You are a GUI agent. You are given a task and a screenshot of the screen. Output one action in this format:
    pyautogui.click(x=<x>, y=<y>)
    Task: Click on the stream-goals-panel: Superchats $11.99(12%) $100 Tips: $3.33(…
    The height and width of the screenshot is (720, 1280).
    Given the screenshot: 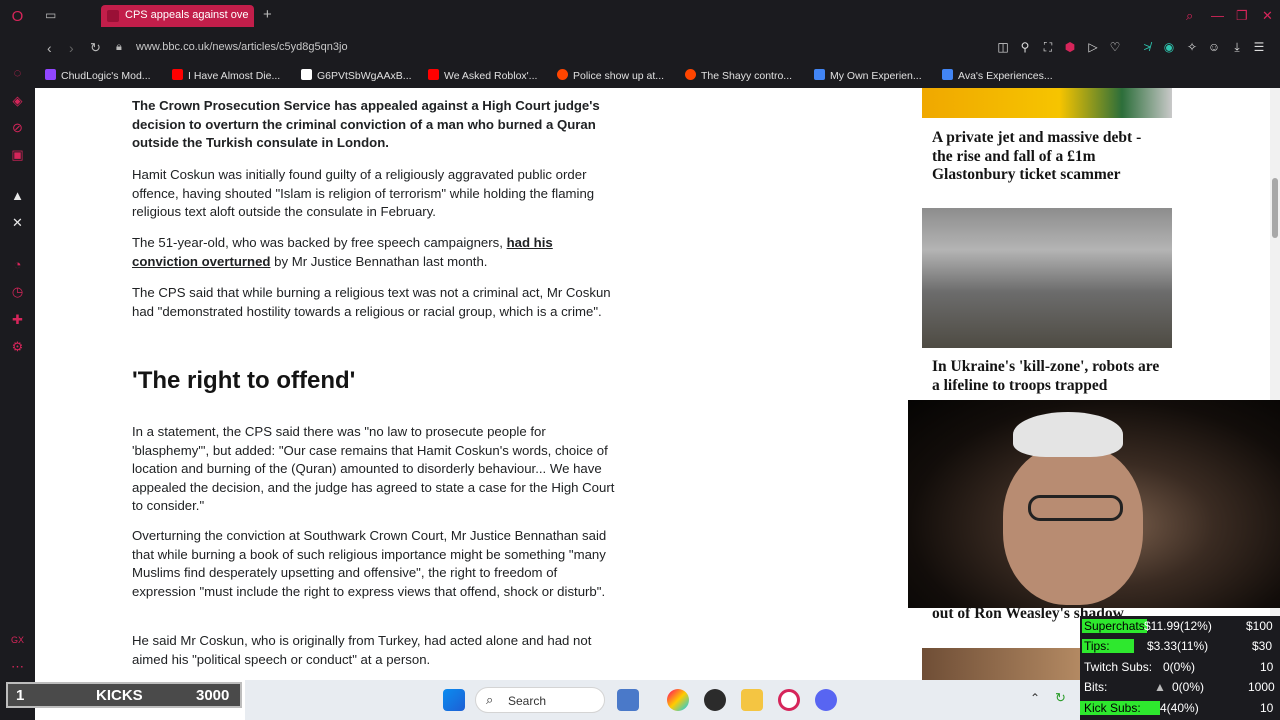 What is the action you would take?
    pyautogui.click(x=1180, y=668)
    